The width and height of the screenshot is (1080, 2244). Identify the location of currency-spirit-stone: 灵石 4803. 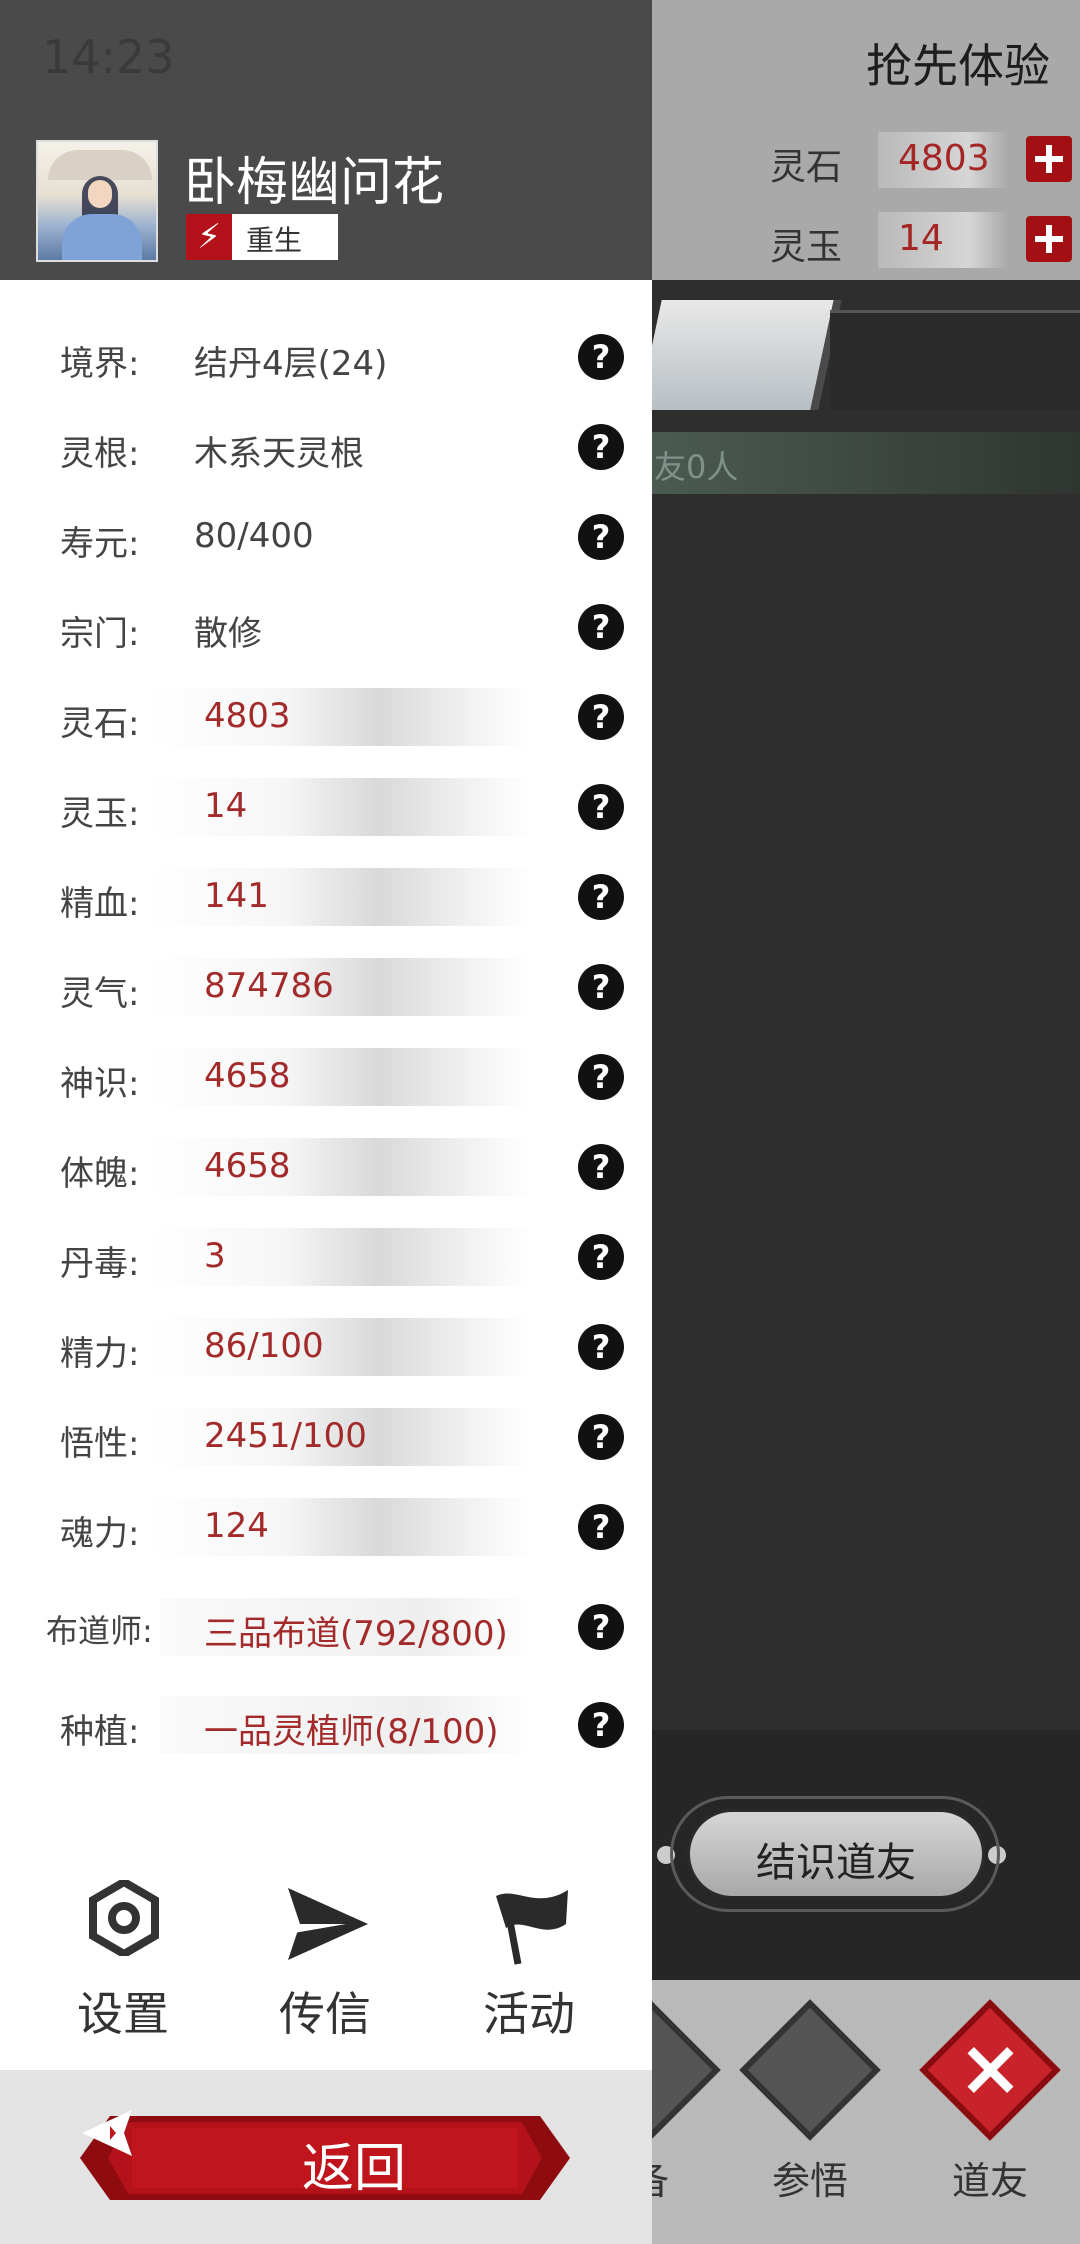
(921, 160).